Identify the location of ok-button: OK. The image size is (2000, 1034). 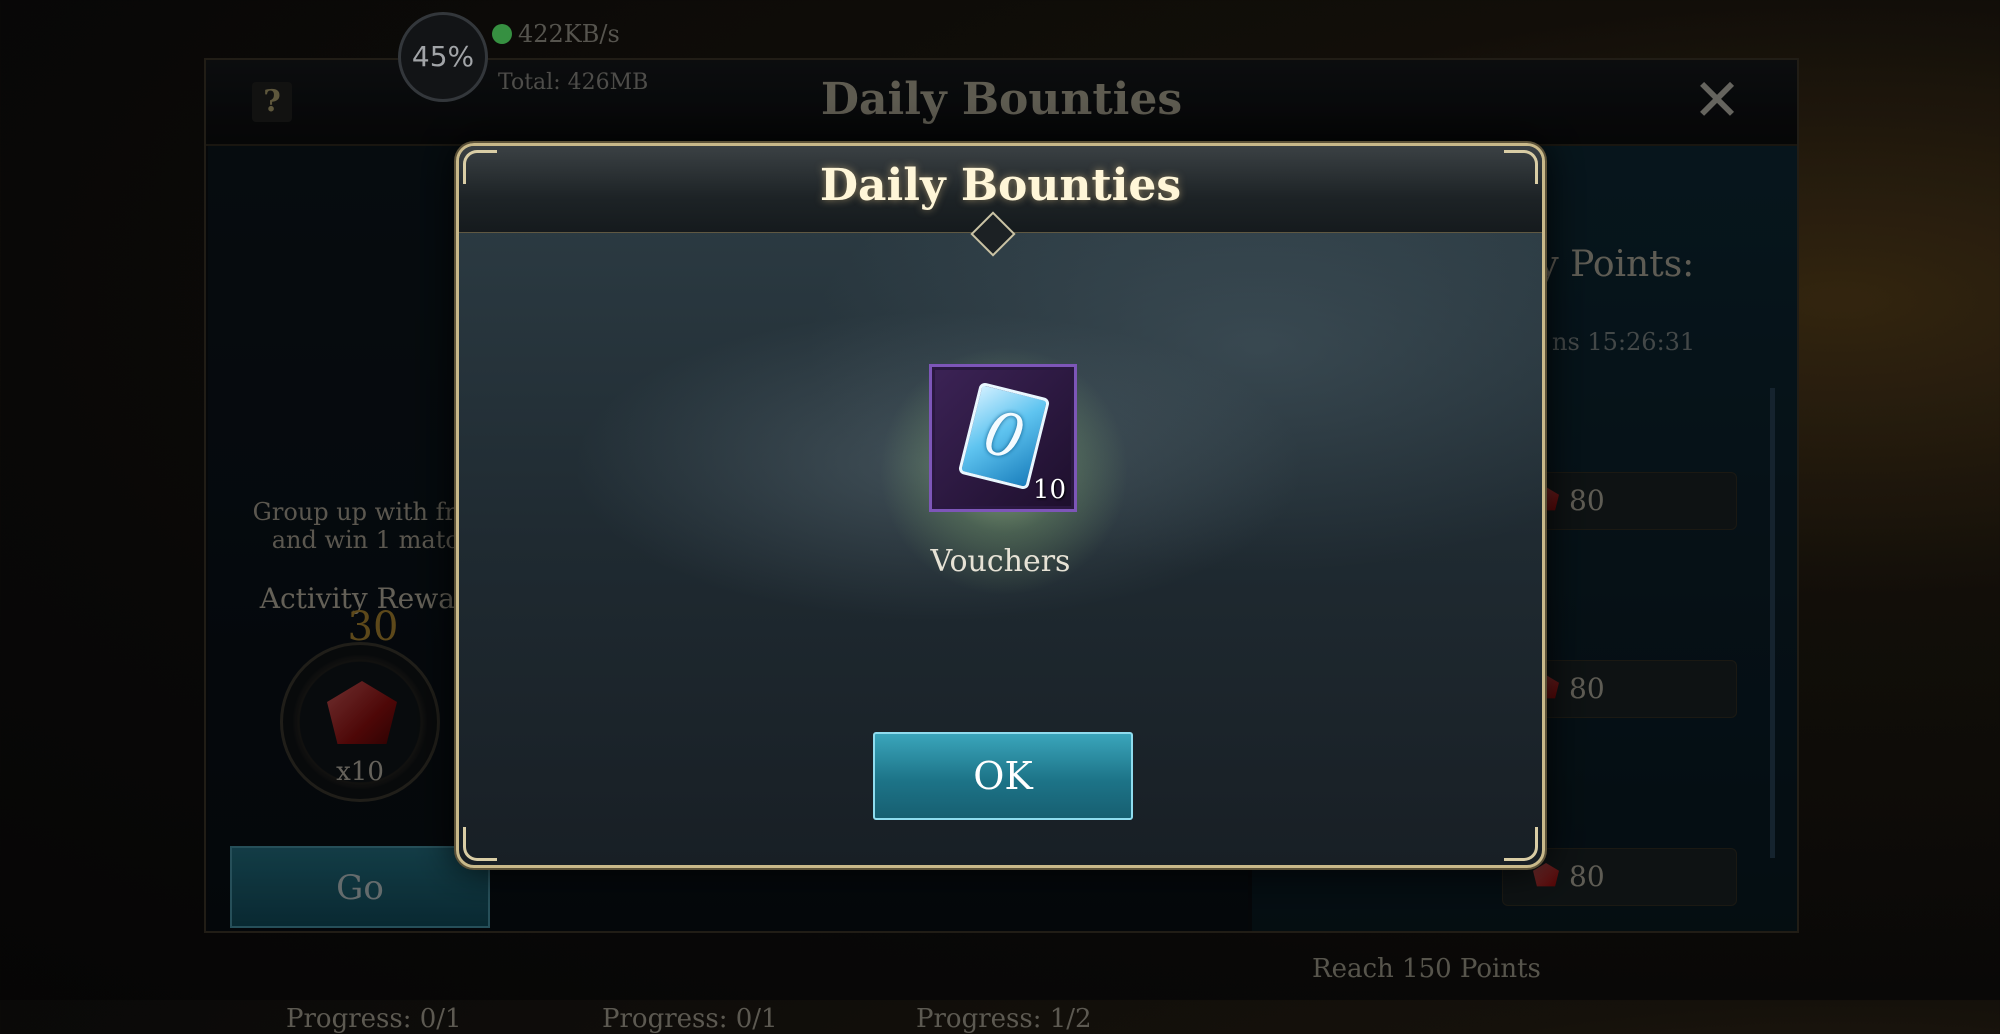
(1003, 776).